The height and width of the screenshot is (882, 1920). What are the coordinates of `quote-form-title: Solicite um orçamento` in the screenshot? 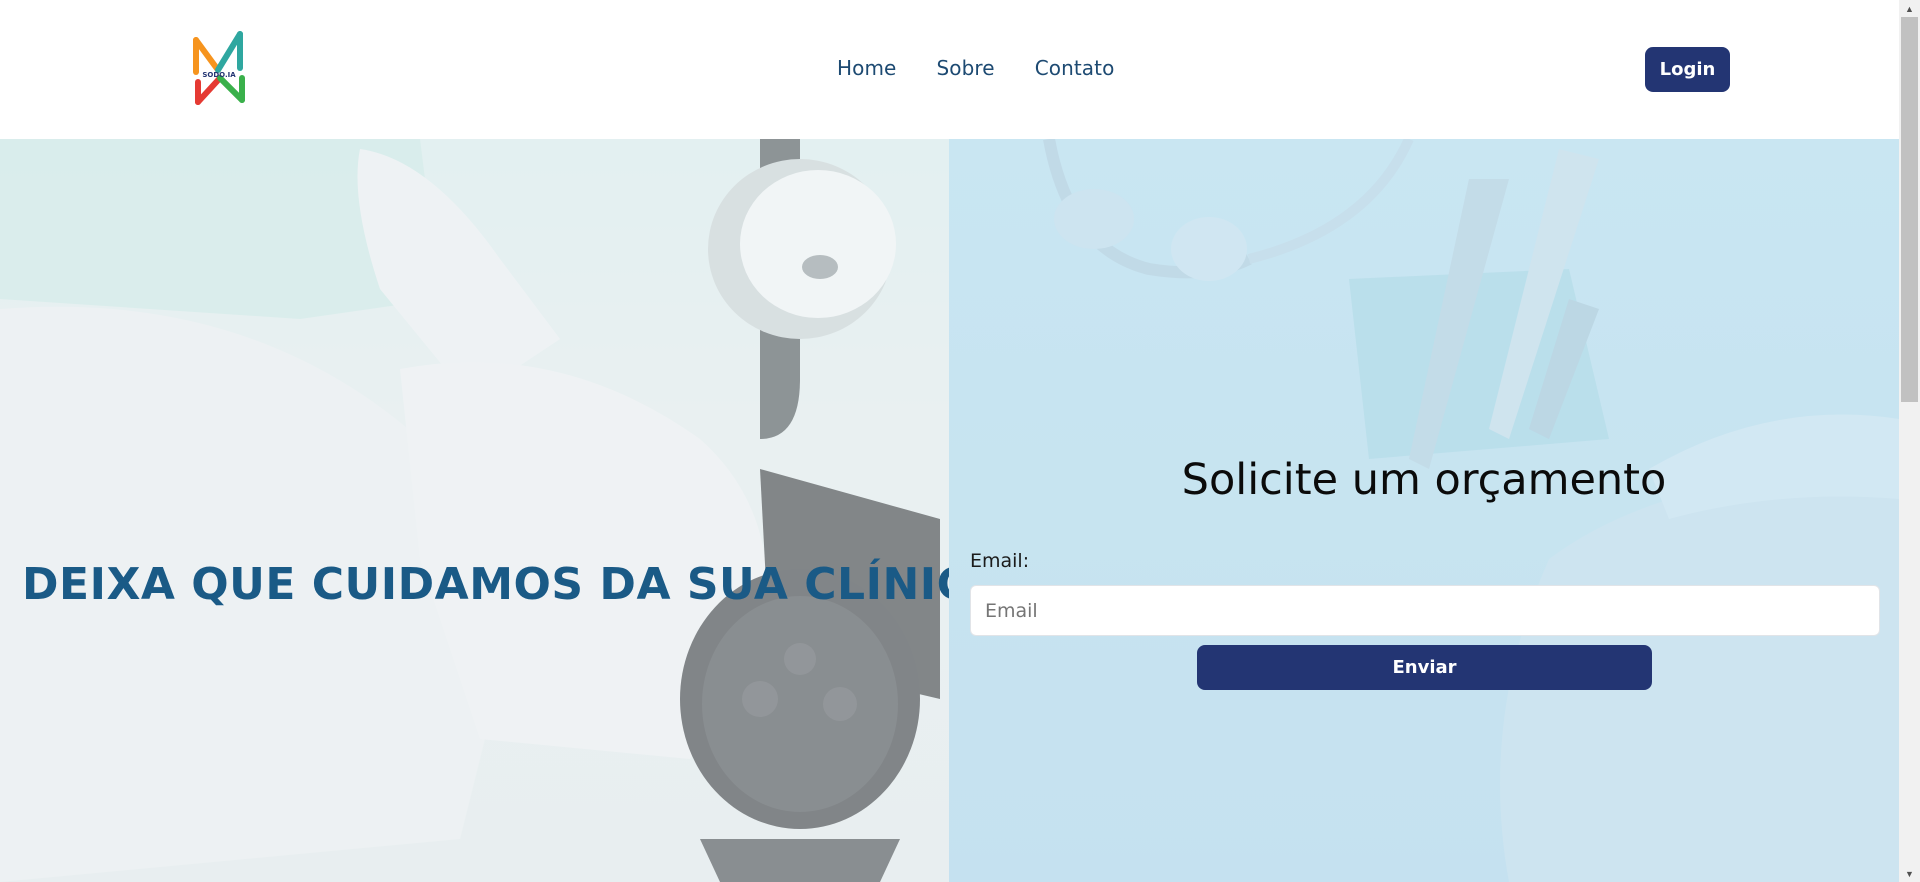 It's located at (1424, 480).